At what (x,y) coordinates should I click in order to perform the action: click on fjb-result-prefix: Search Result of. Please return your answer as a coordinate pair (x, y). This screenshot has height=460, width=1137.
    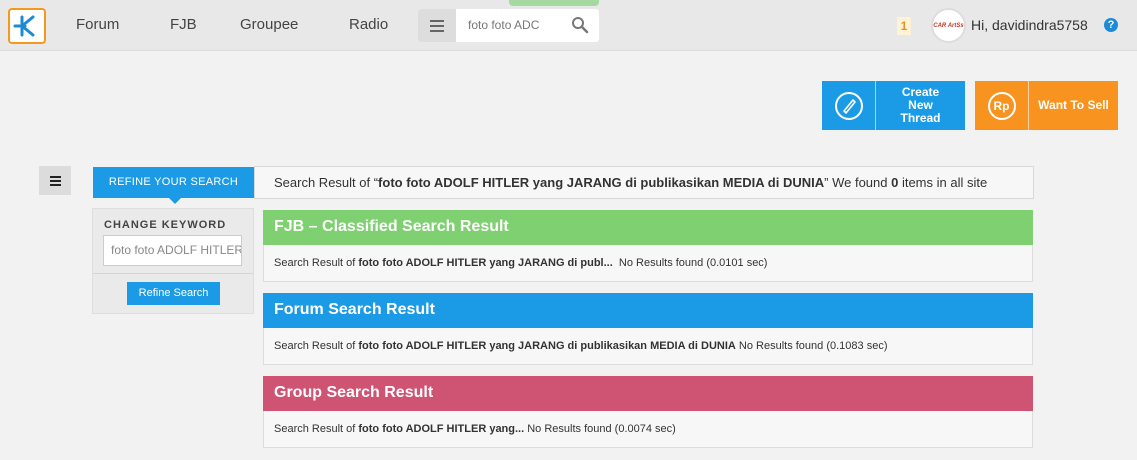
    Looking at the image, I should click on (316, 263).